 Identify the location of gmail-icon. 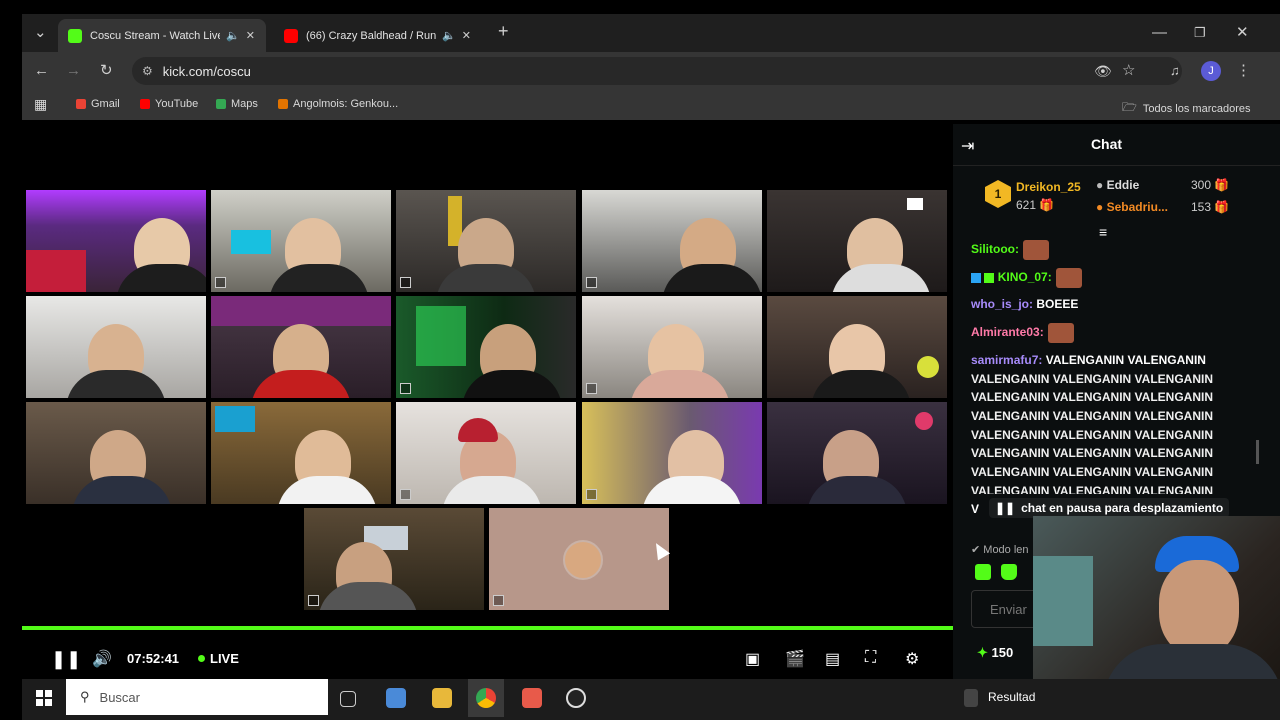
(81, 104).